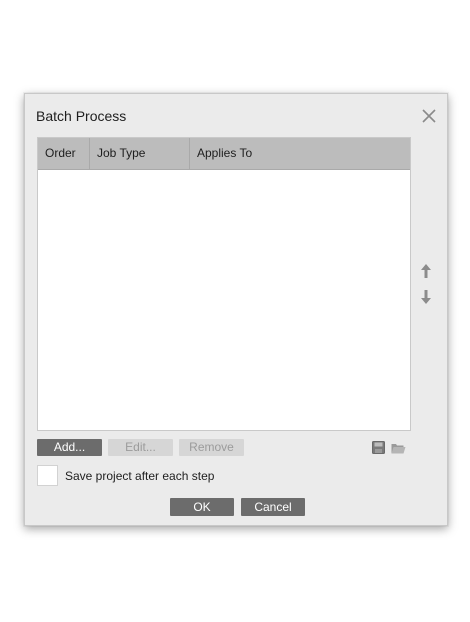 The width and height of the screenshot is (470, 622). What do you see at coordinates (140, 153) in the screenshot?
I see `column-header-job-type: Job Type` at bounding box center [140, 153].